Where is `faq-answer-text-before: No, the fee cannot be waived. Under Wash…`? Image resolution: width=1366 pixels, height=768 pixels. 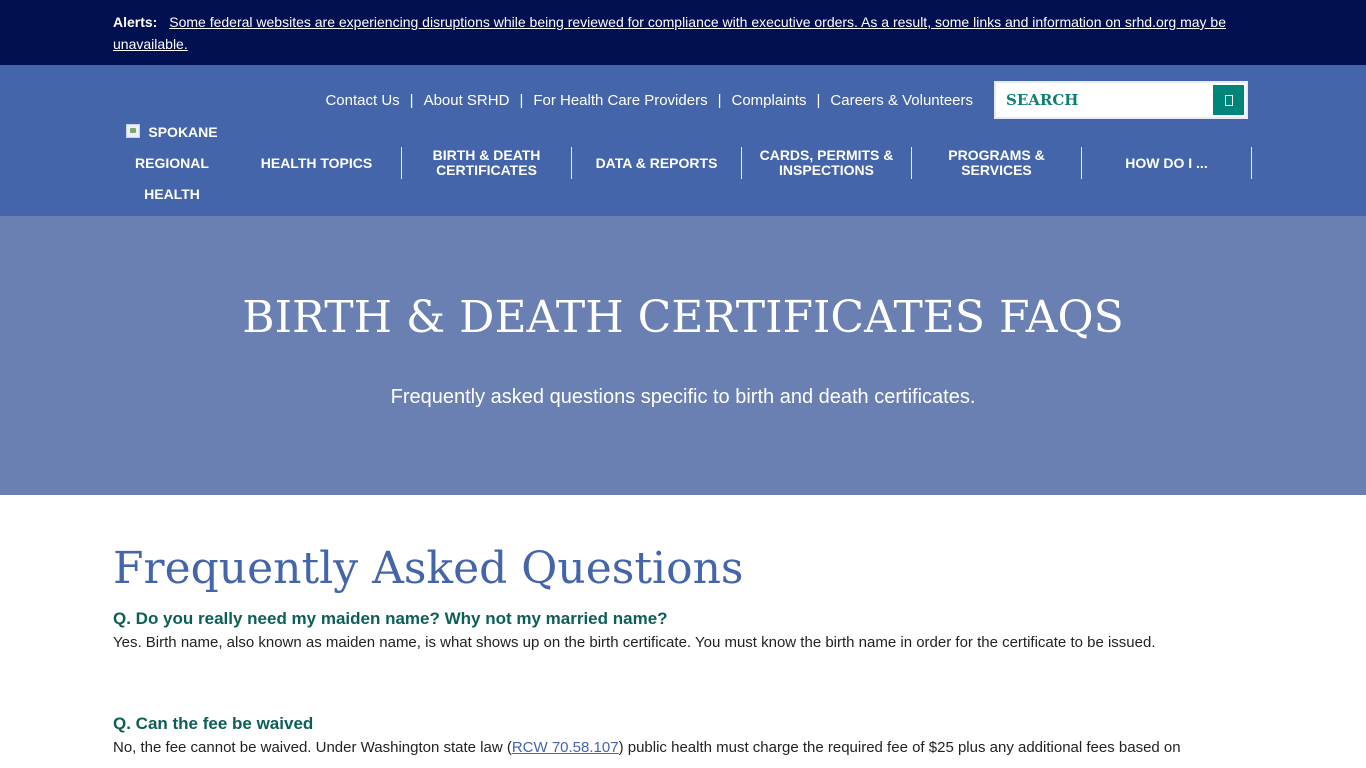 faq-answer-text-before: No, the fee cannot be waived. Under Wash… is located at coordinates (312, 747).